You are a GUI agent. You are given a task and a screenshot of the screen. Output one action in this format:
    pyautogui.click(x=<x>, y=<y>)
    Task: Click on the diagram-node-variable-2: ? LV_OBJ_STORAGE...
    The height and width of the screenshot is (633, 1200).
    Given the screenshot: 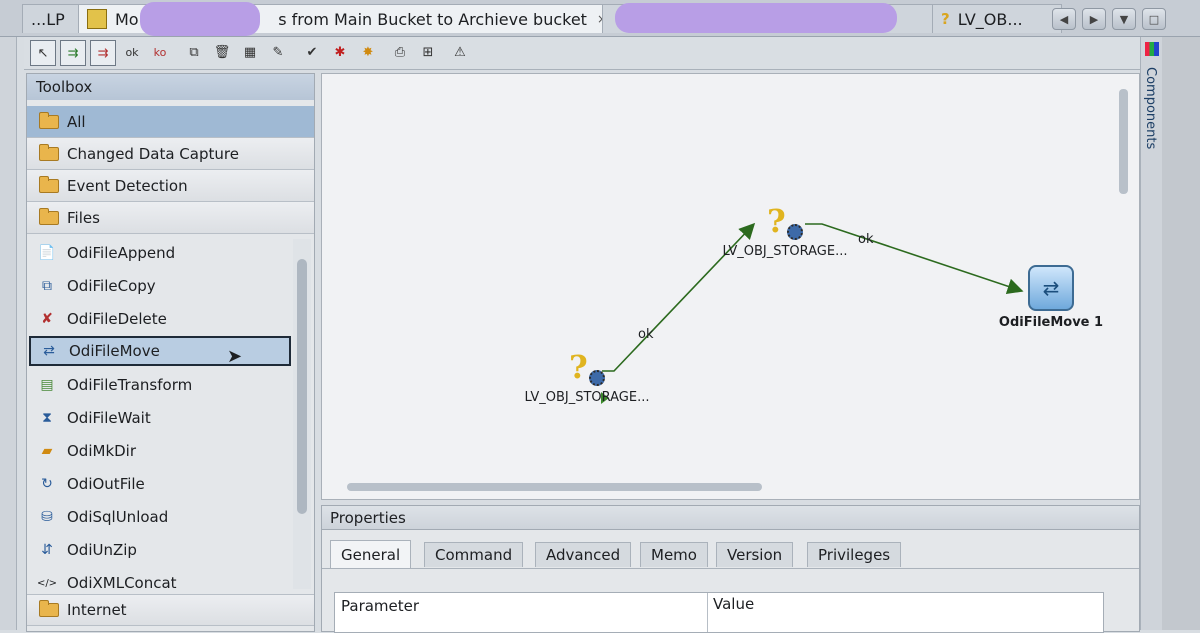 What is the action you would take?
    pyautogui.click(x=785, y=231)
    